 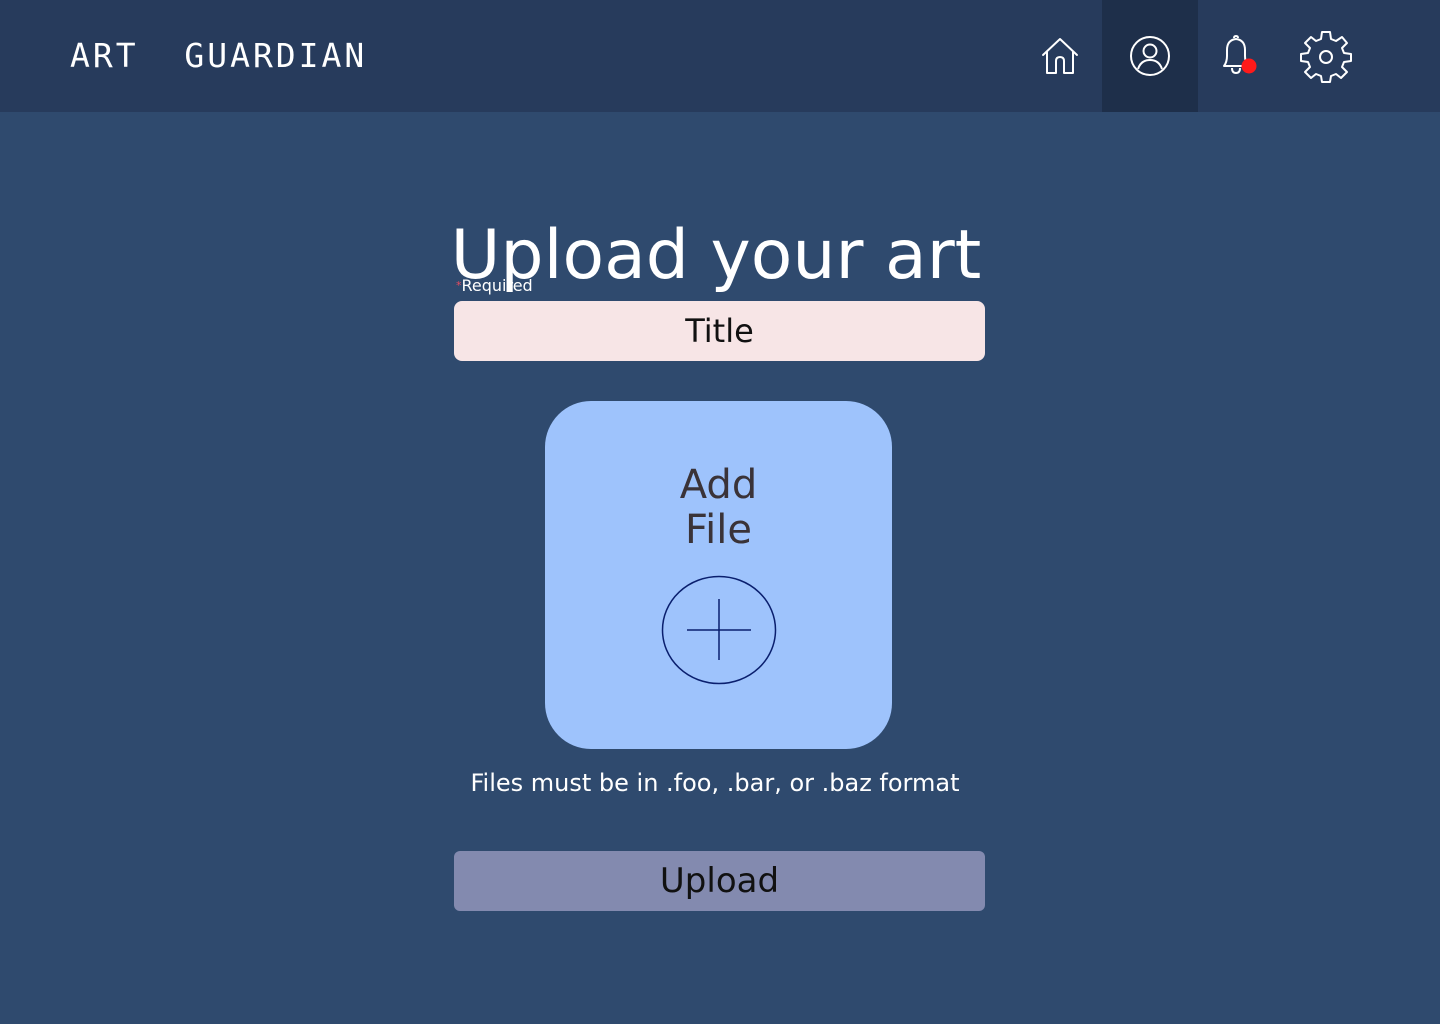 I want to click on plus-circle-icon, so click(x=719, y=631).